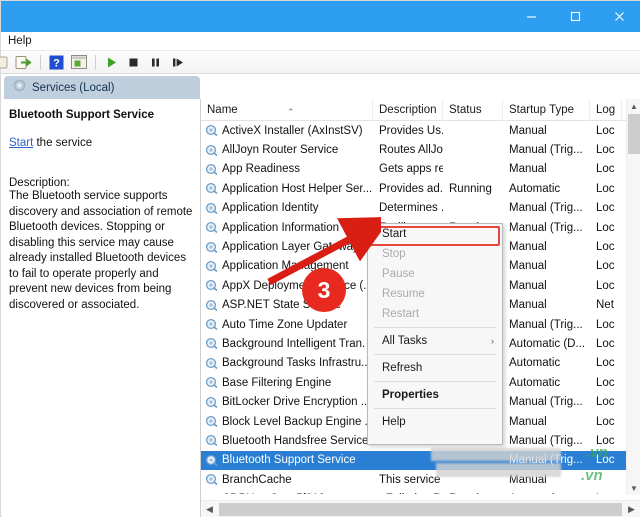 This screenshot has width=640, height=517. I want to click on scroll-down-icon: ▼, so click(633, 488).